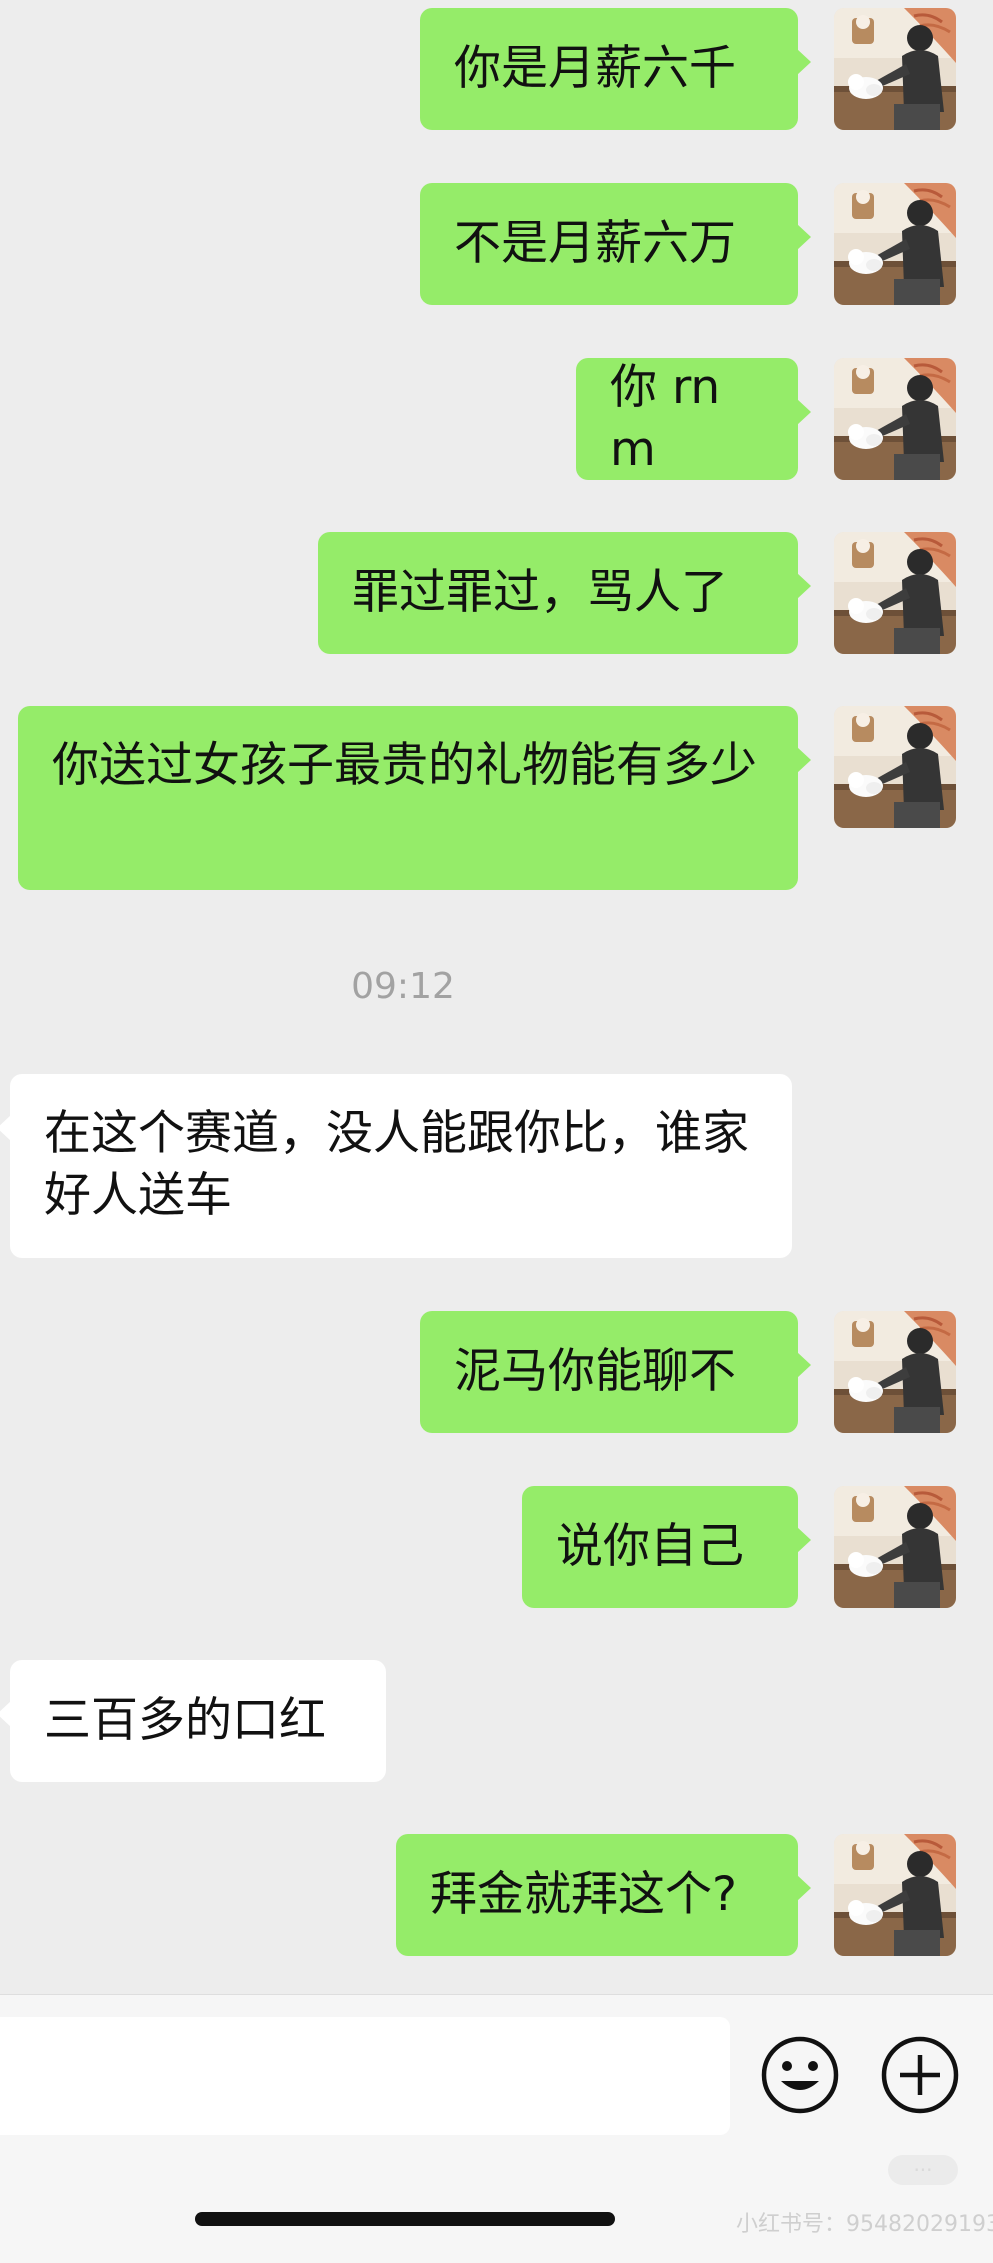 The image size is (993, 2263). I want to click on home-indicator, so click(405, 2219).